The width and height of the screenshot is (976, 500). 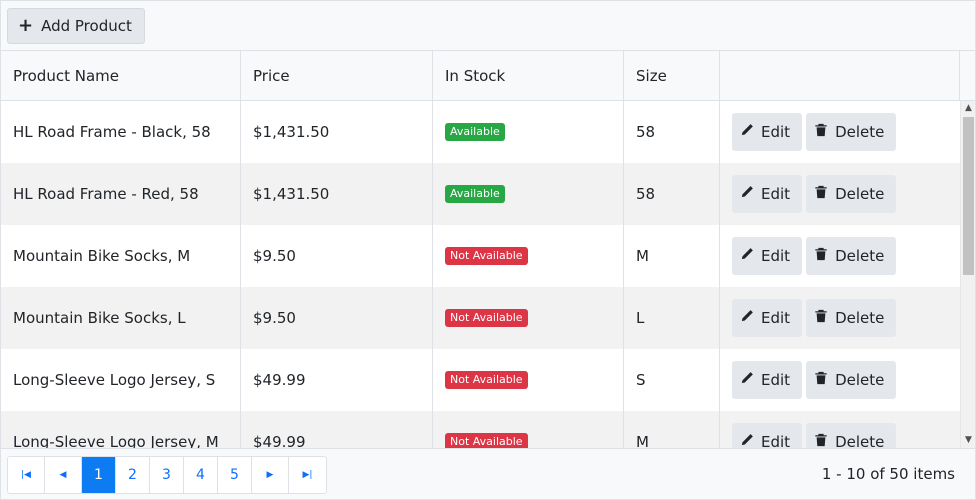 What do you see at coordinates (672, 75) in the screenshot?
I see `column-header-size: Size` at bounding box center [672, 75].